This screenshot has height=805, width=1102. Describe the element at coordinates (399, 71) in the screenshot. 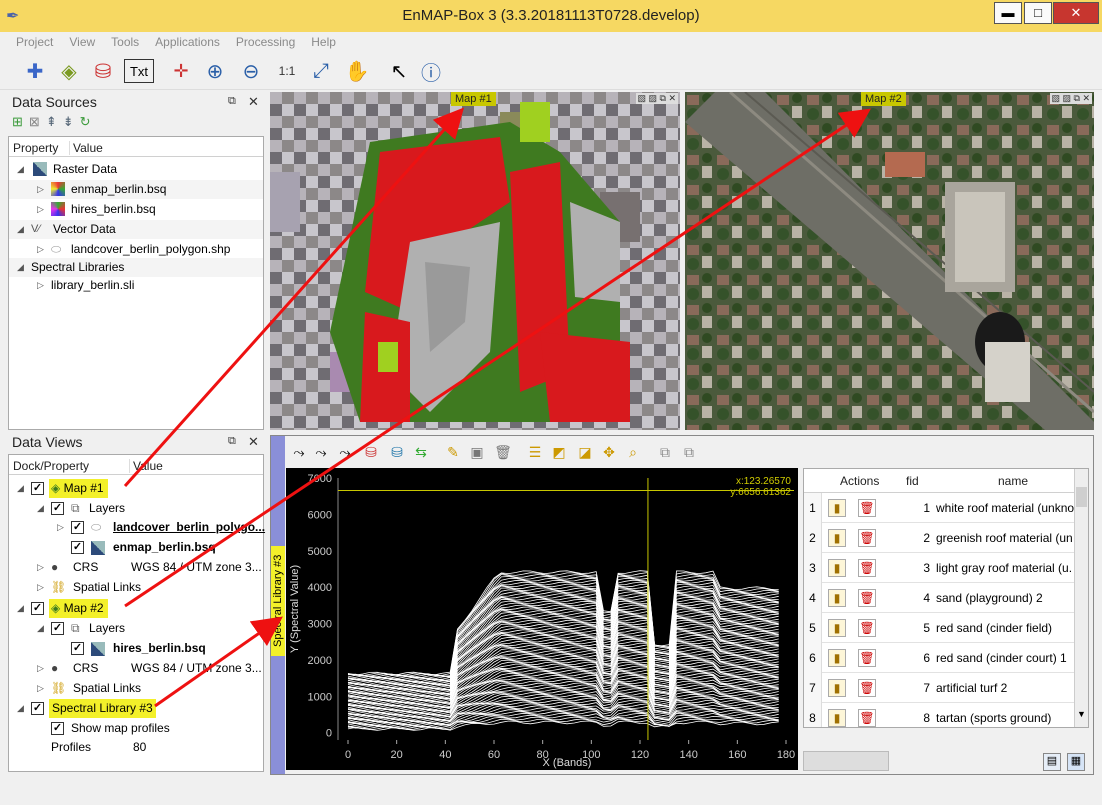

I see `select-profile-icon: ↖` at that location.